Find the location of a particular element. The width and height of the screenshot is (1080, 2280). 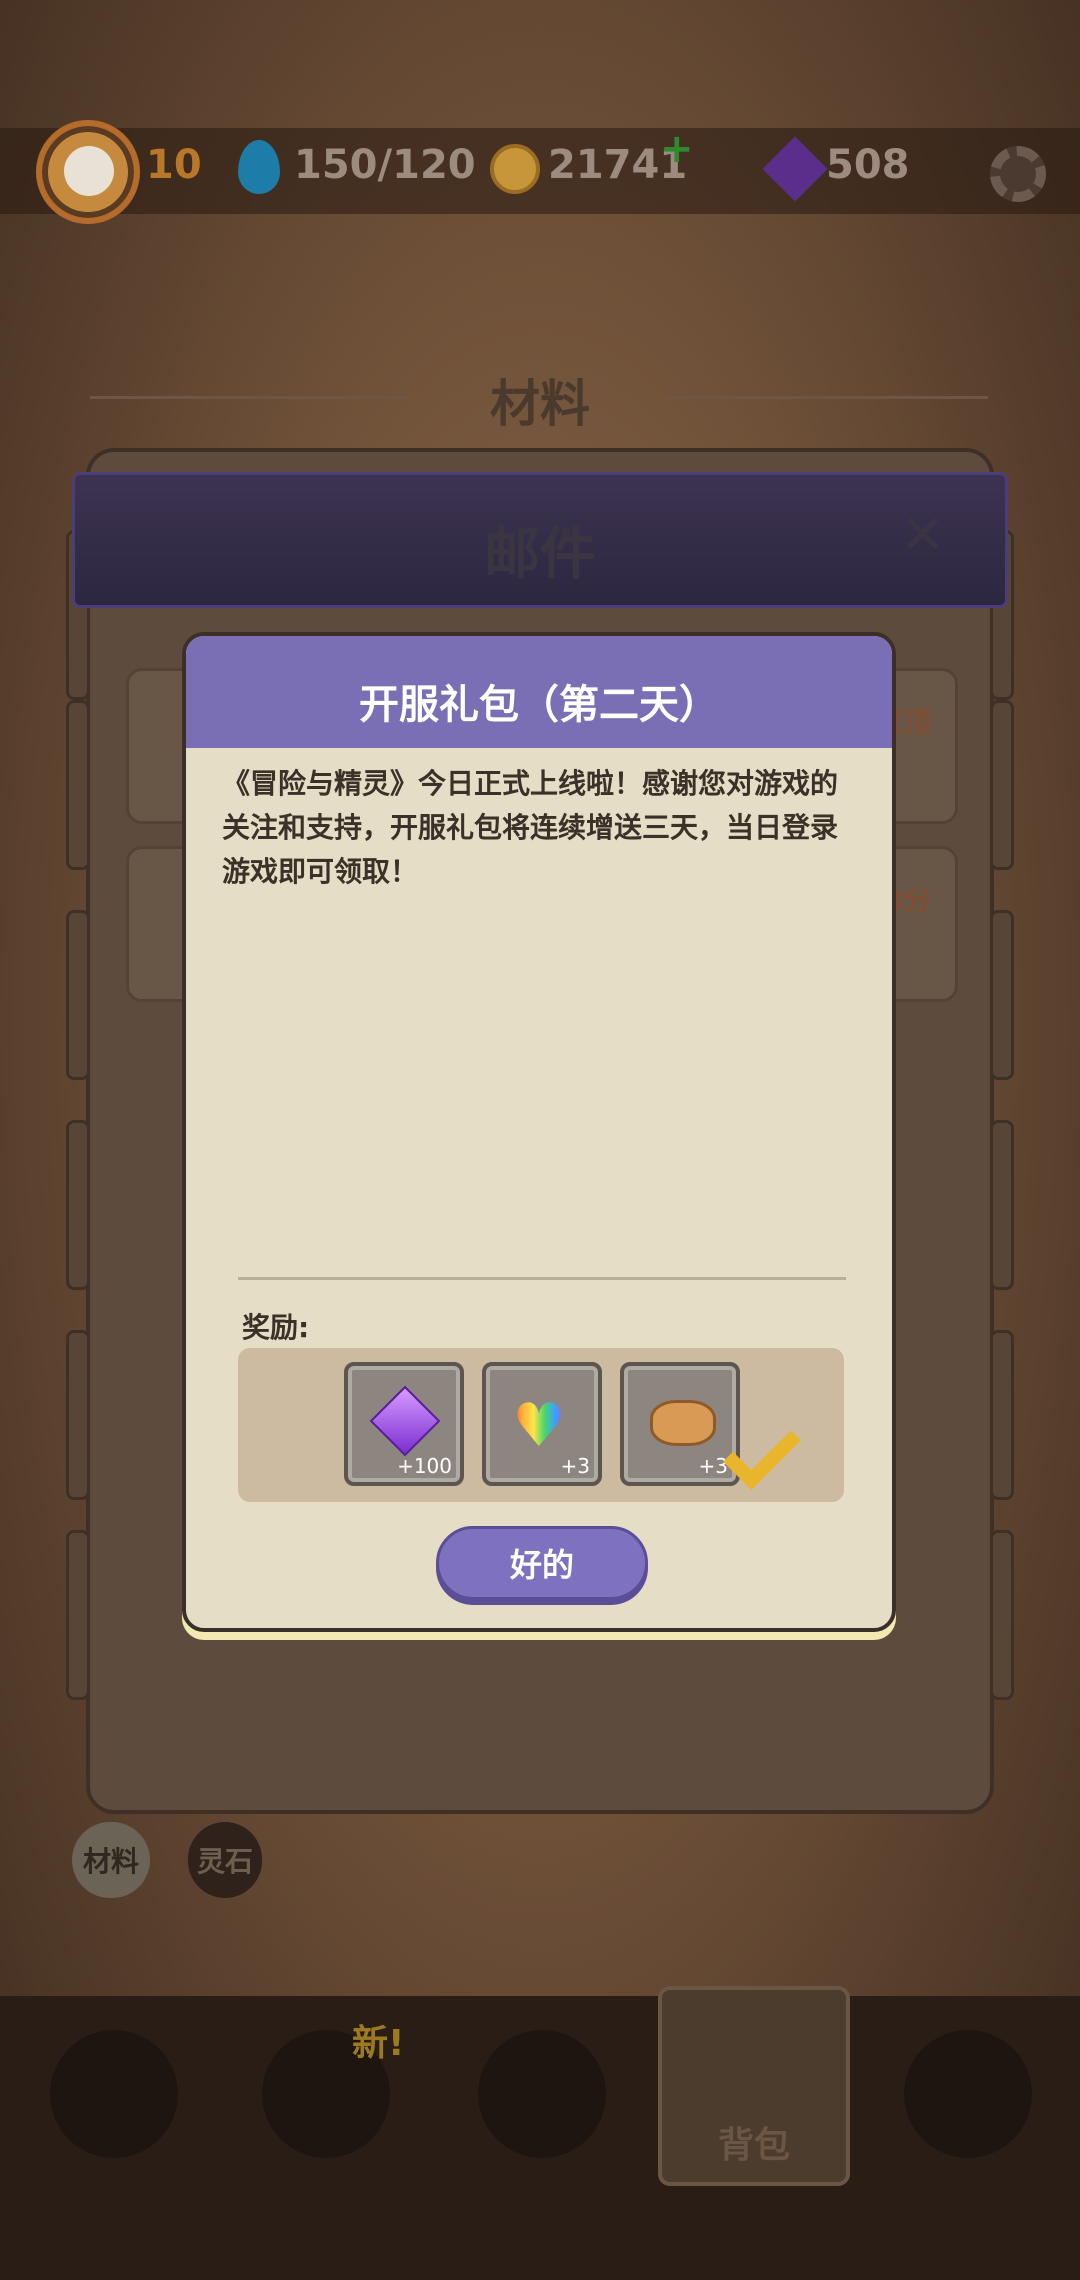

dialog-header: 开服礼包（第二天） is located at coordinates (539, 692).